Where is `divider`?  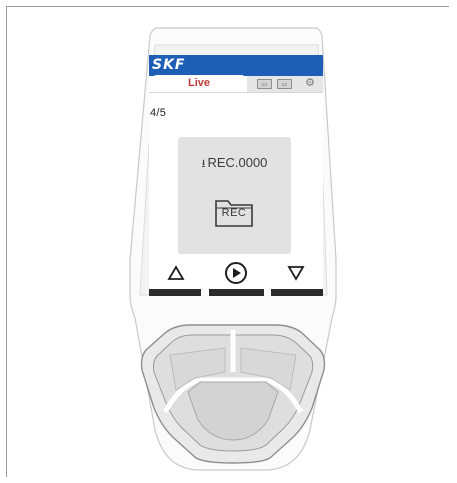 divider is located at coordinates (236, 92).